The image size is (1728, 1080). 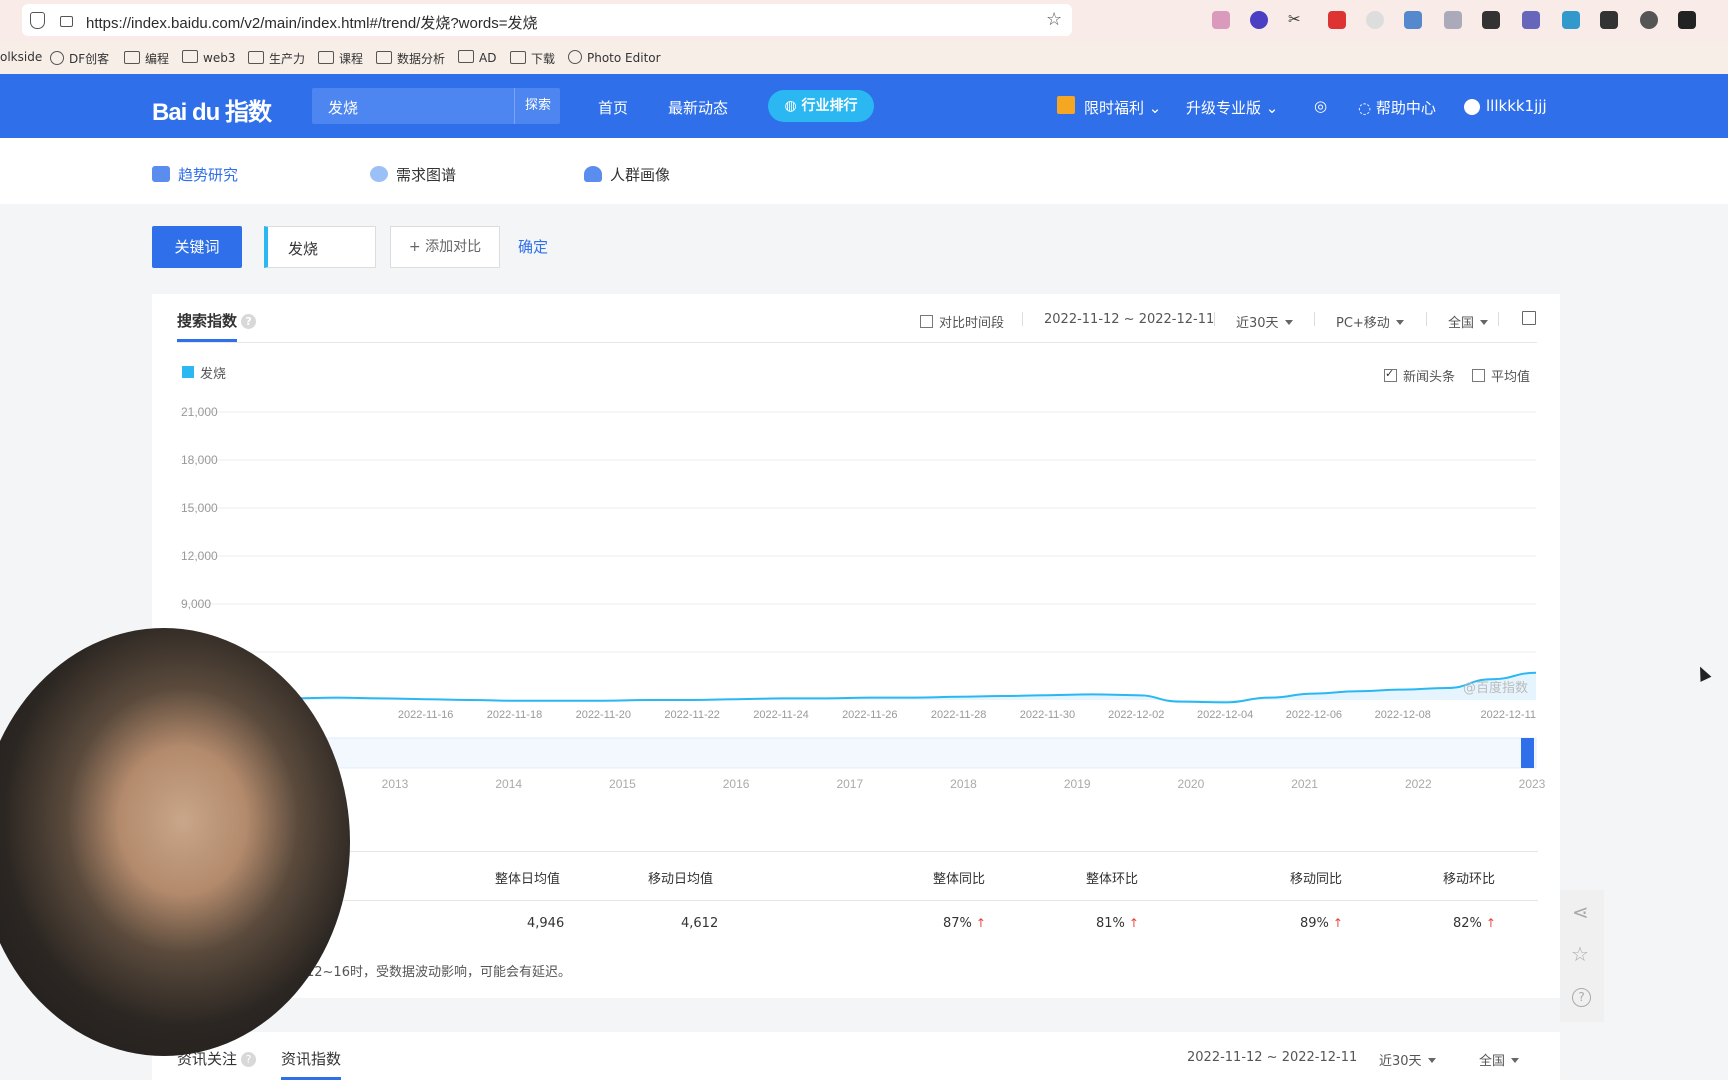 I want to click on x-tick-label: 2022-11-28, so click(x=958, y=715).